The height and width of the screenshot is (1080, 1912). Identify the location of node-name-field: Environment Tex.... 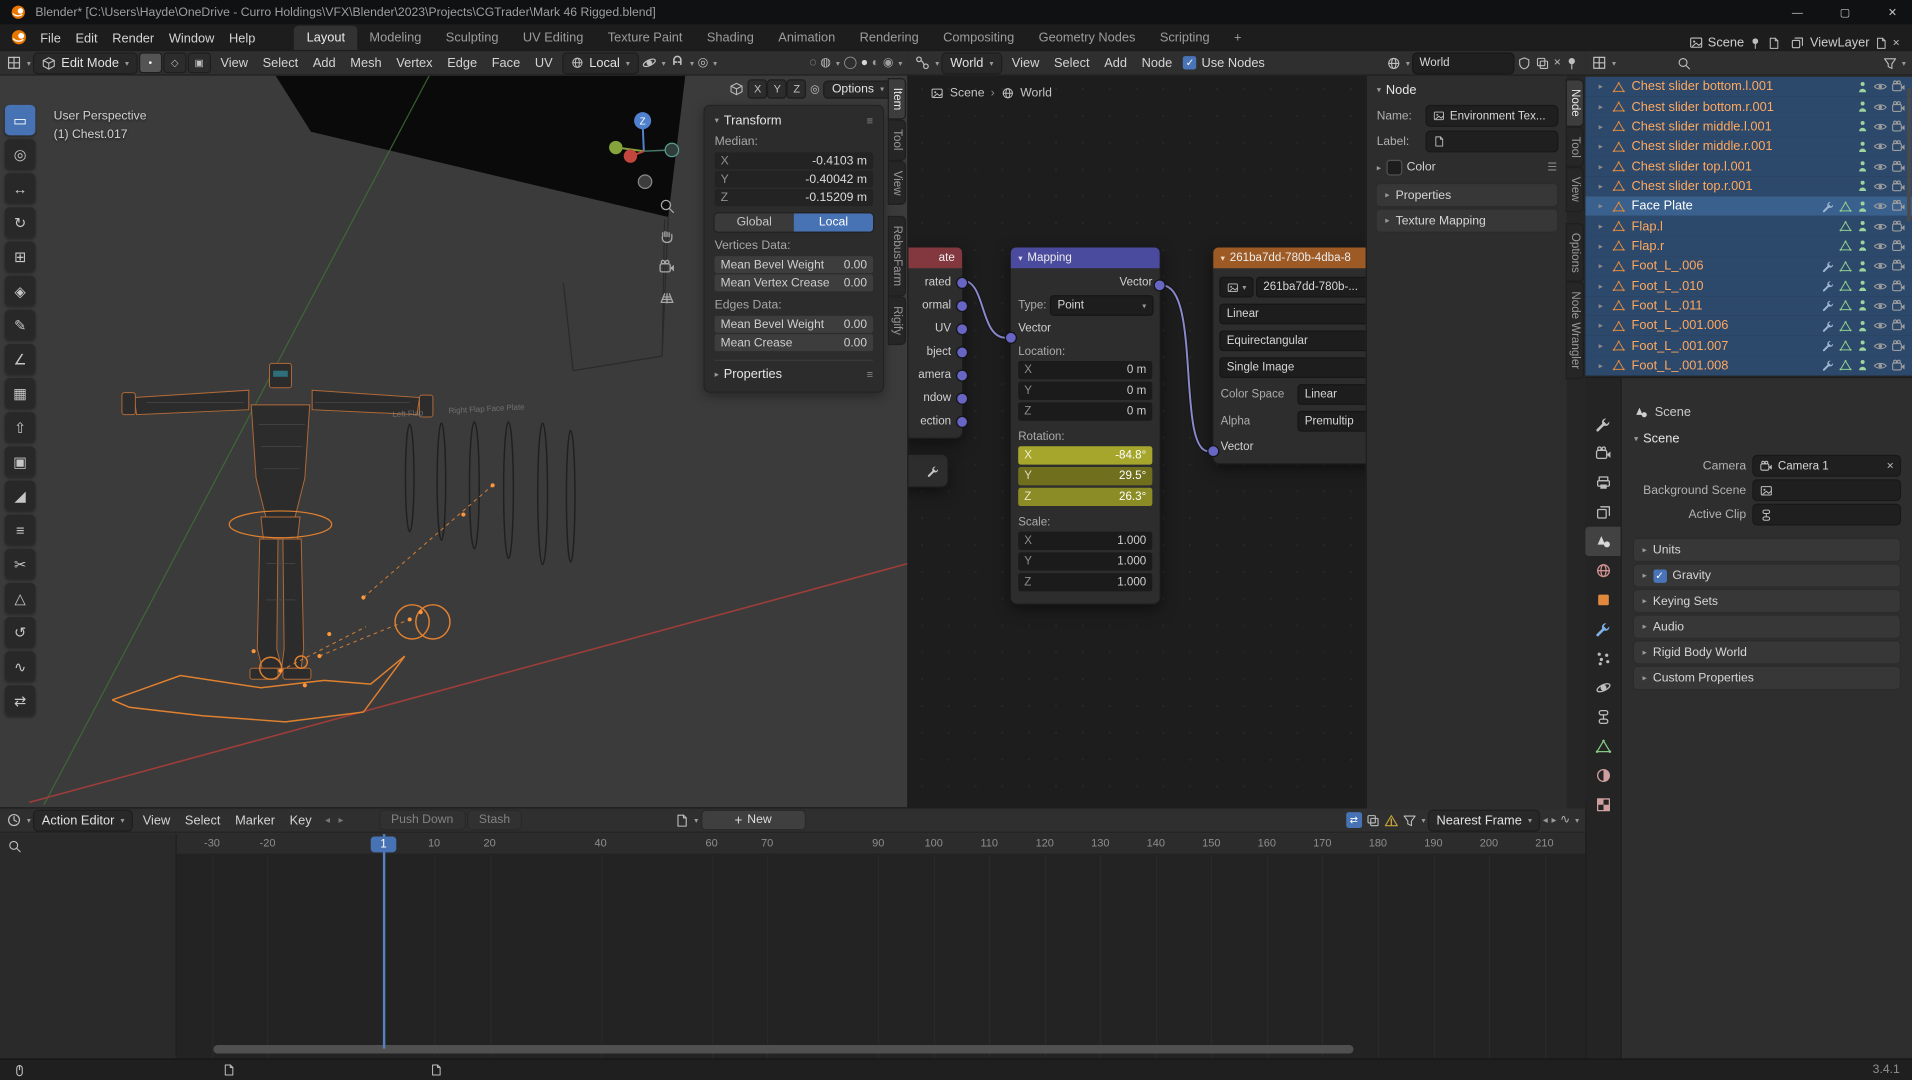
(1492, 116).